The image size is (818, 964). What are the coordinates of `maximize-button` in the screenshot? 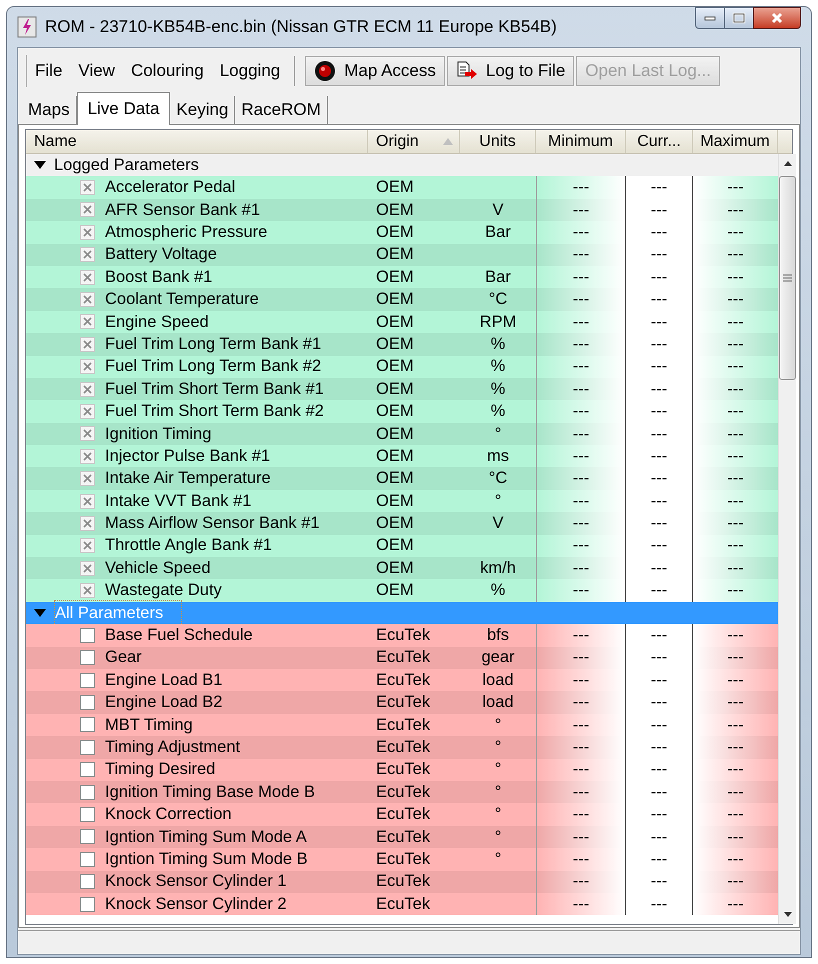 It's located at (739, 18).